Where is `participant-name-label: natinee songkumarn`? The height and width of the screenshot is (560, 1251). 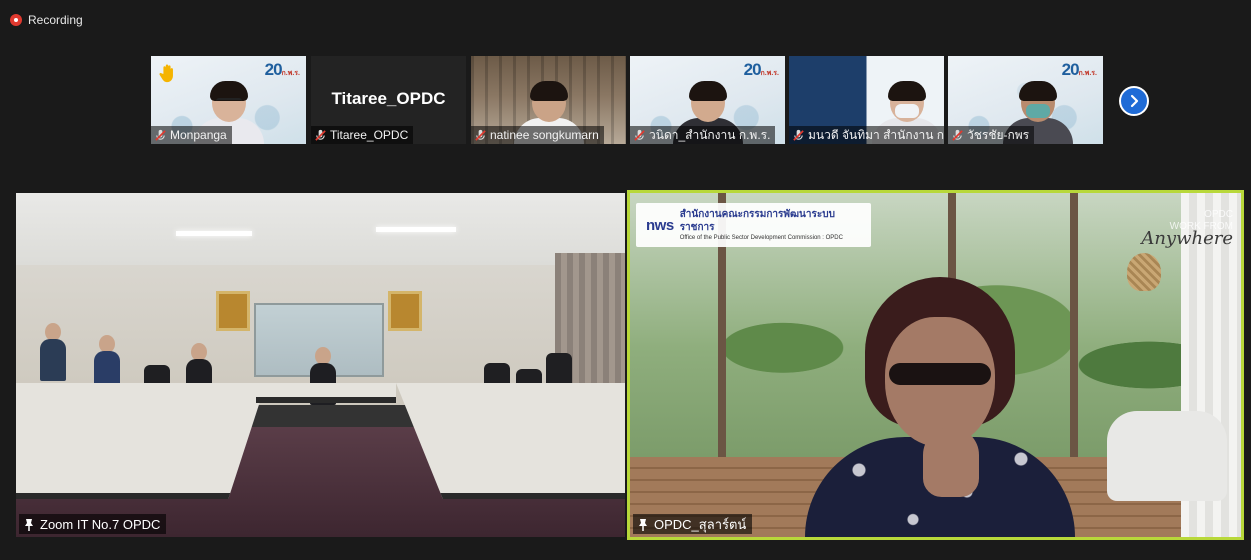 participant-name-label: natinee songkumarn is located at coordinates (537, 135).